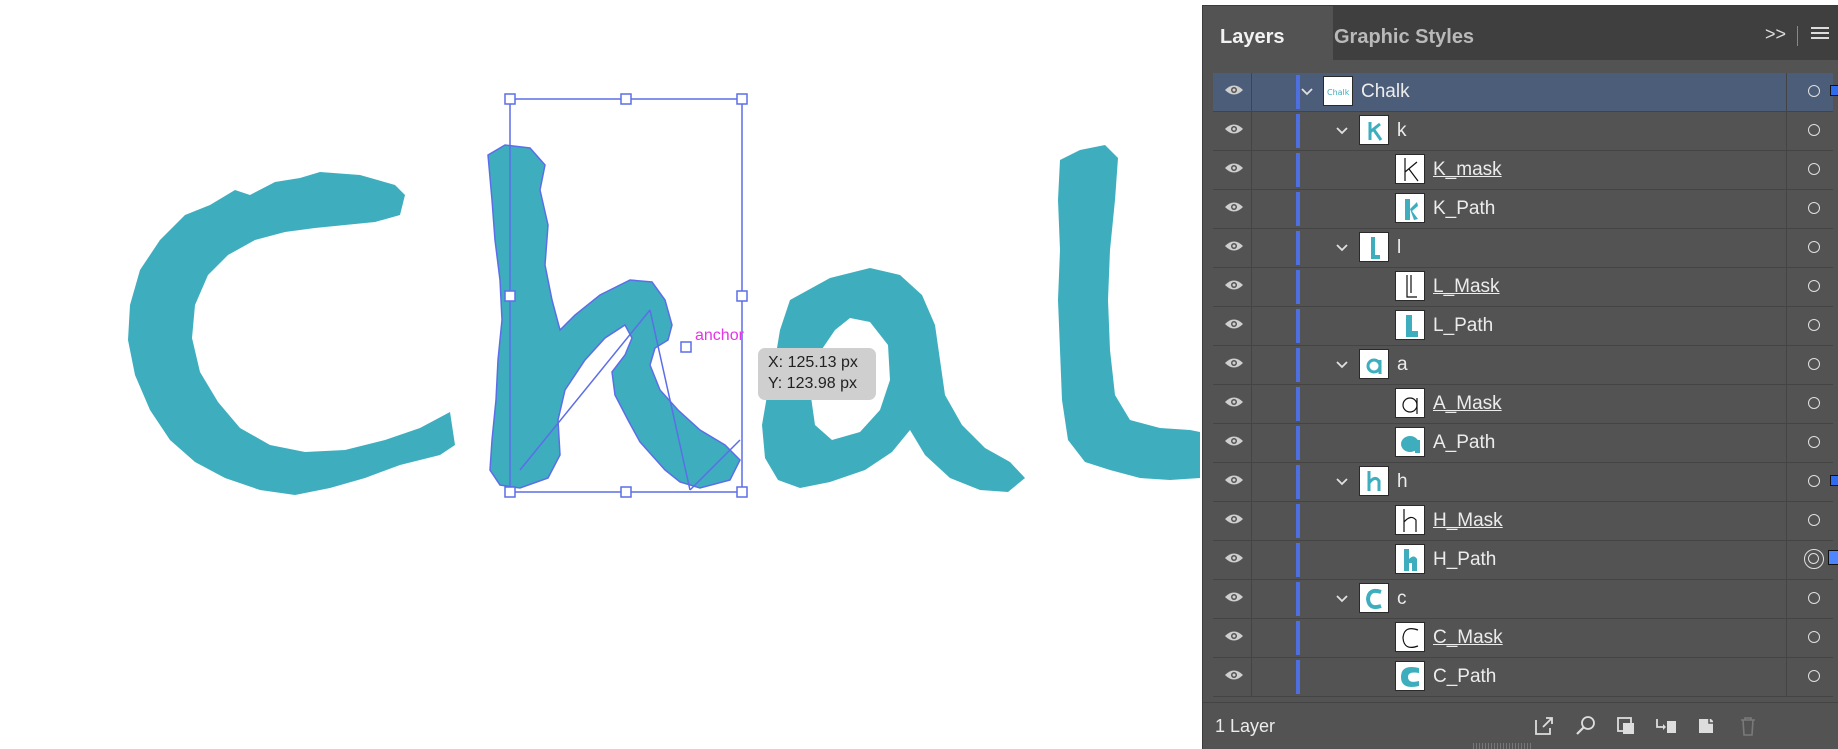  I want to click on layer-row: L_Mask, so click(1523, 287).